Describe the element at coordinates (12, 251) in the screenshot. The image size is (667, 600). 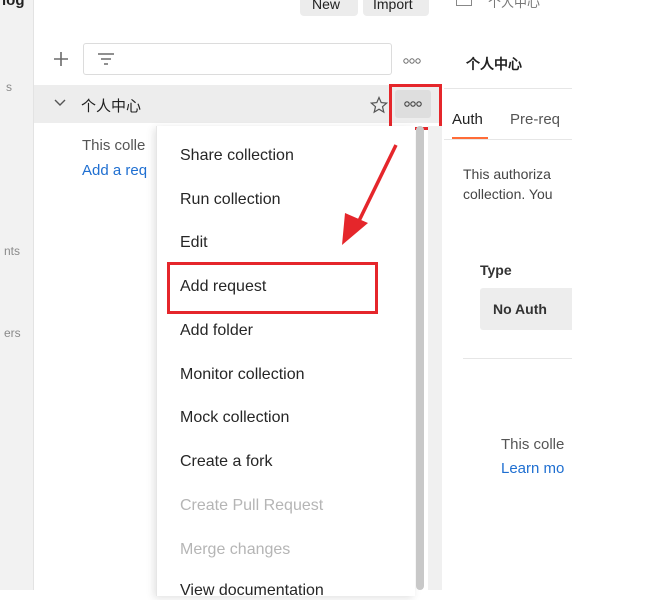
I see `nav-label-environments: nts` at that location.